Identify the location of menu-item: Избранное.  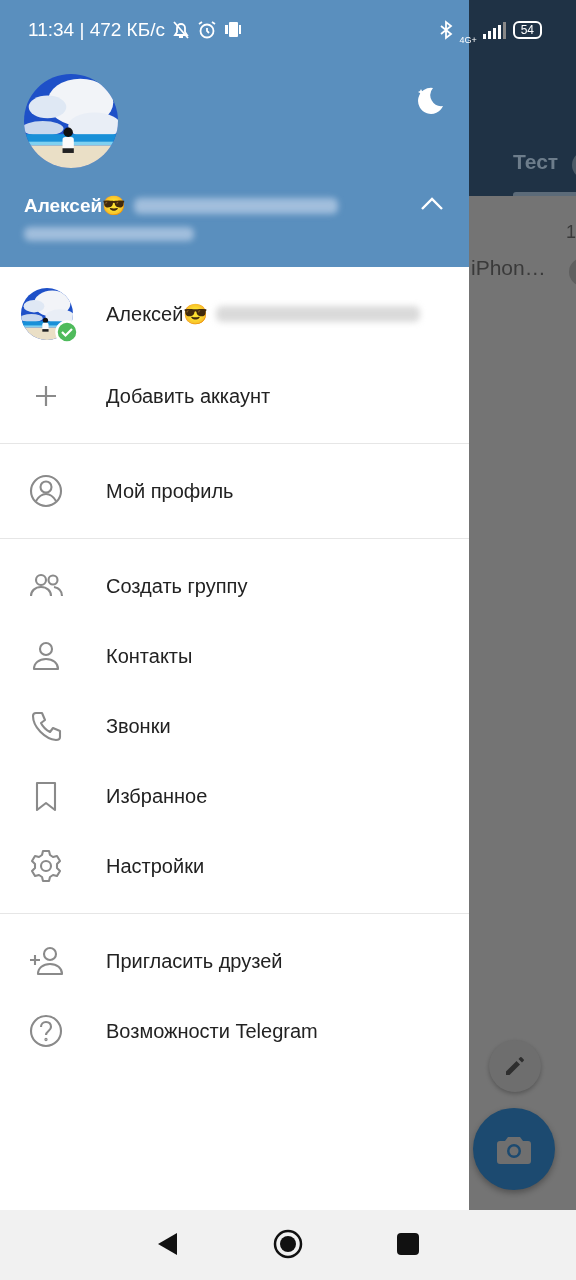
(234, 796).